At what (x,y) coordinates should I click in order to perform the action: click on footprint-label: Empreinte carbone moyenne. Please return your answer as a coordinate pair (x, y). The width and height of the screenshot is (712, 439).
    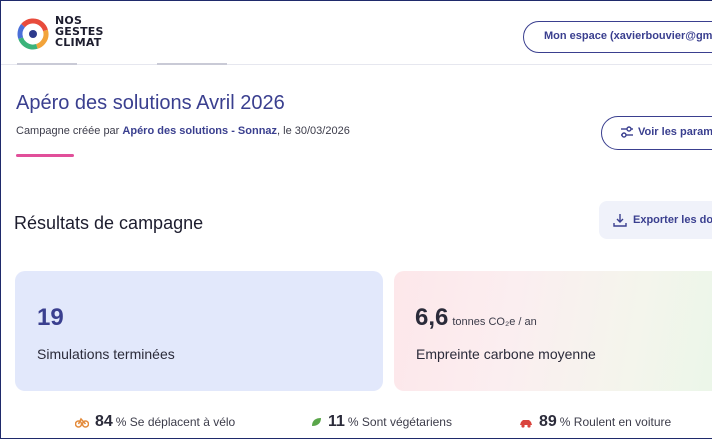
    Looking at the image, I should click on (506, 354).